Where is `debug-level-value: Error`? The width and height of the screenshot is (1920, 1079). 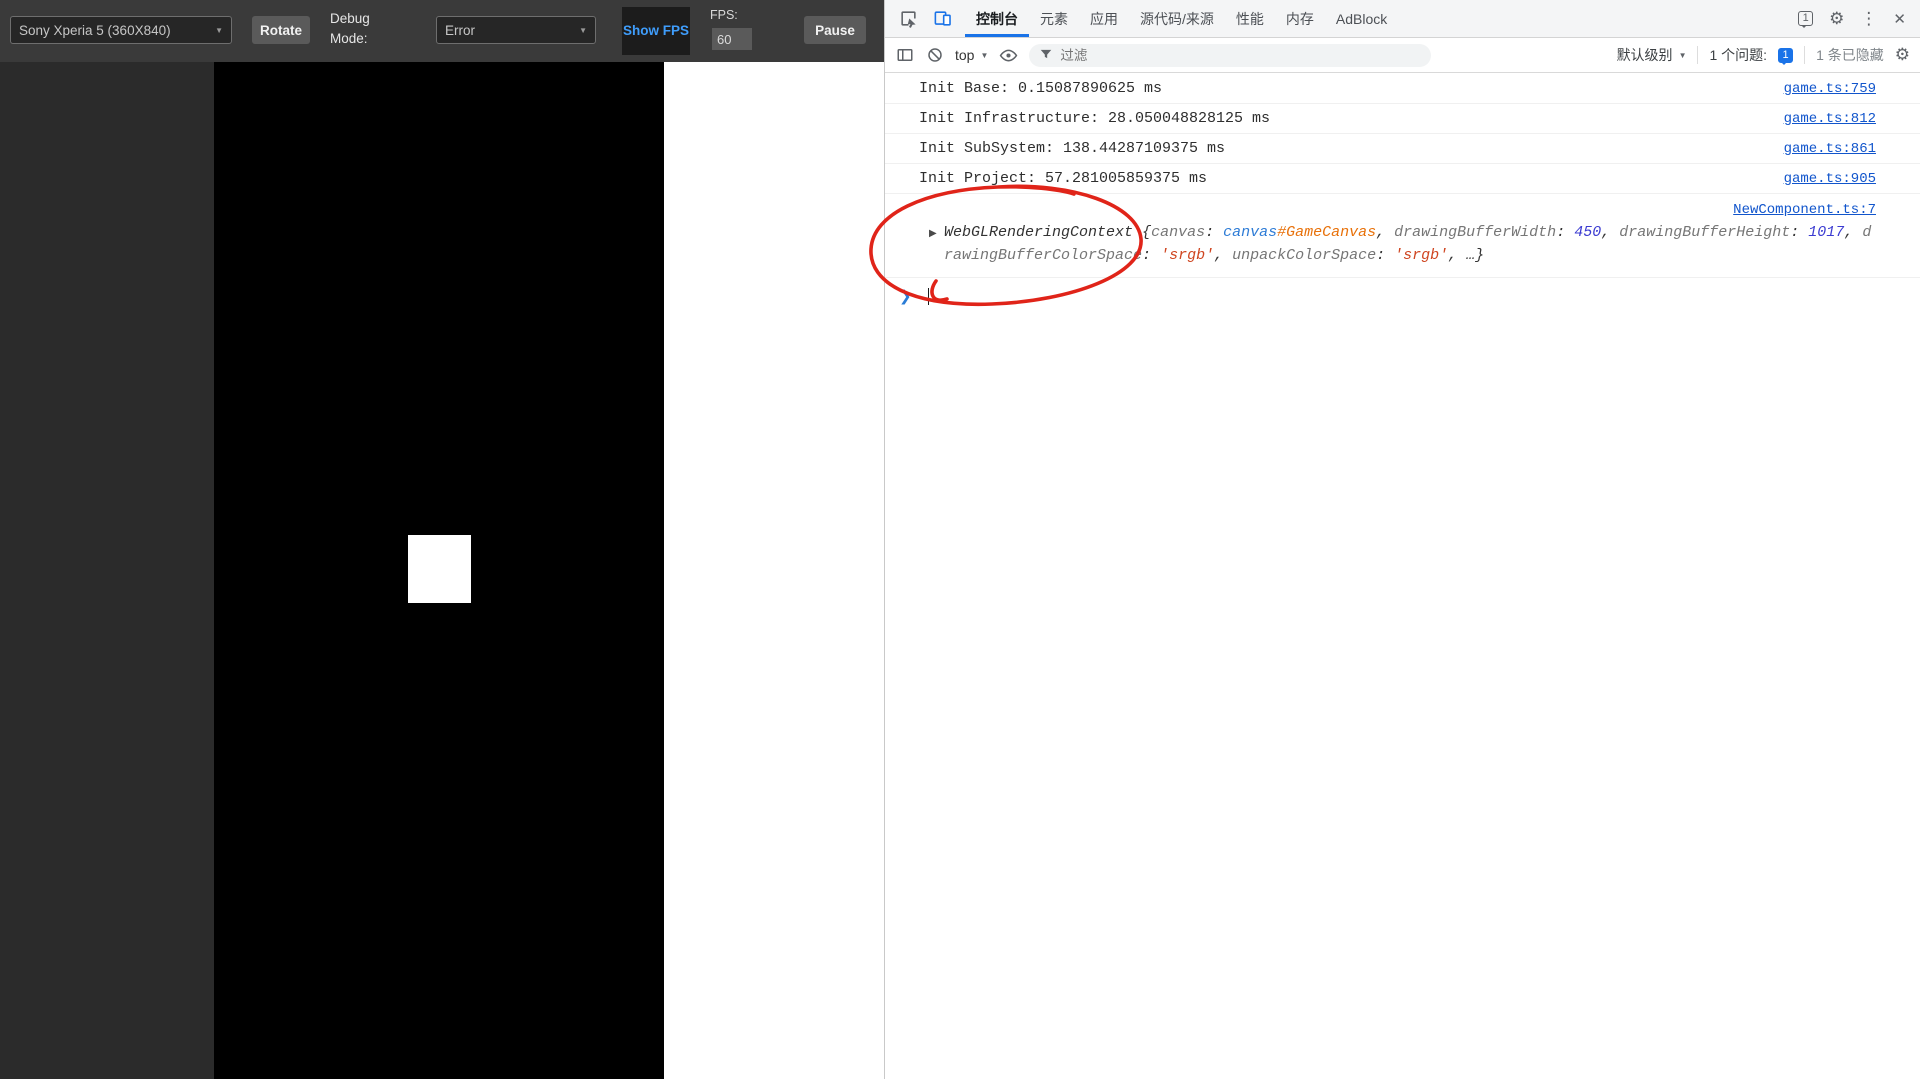
debug-level-value: Error is located at coordinates (460, 30).